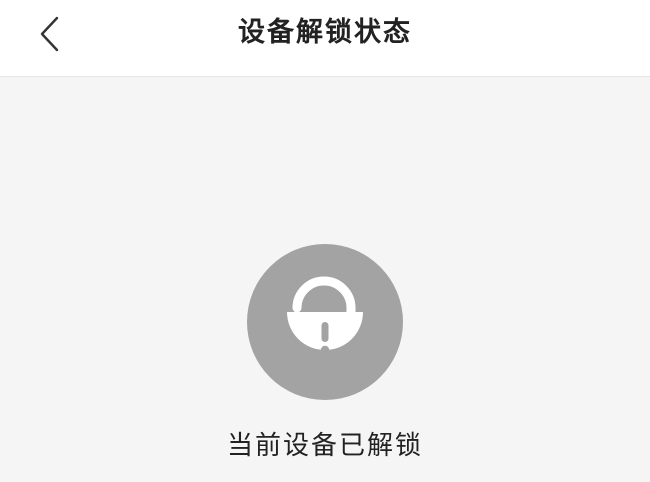 The image size is (650, 482). What do you see at coordinates (325, 32) in the screenshot?
I see `page-title: 设备解锁状态` at bounding box center [325, 32].